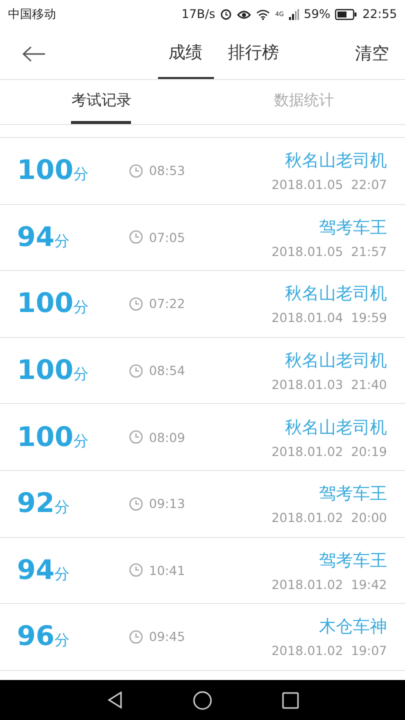  I want to click on exam-date: 2018.01.02 20:19, so click(329, 451).